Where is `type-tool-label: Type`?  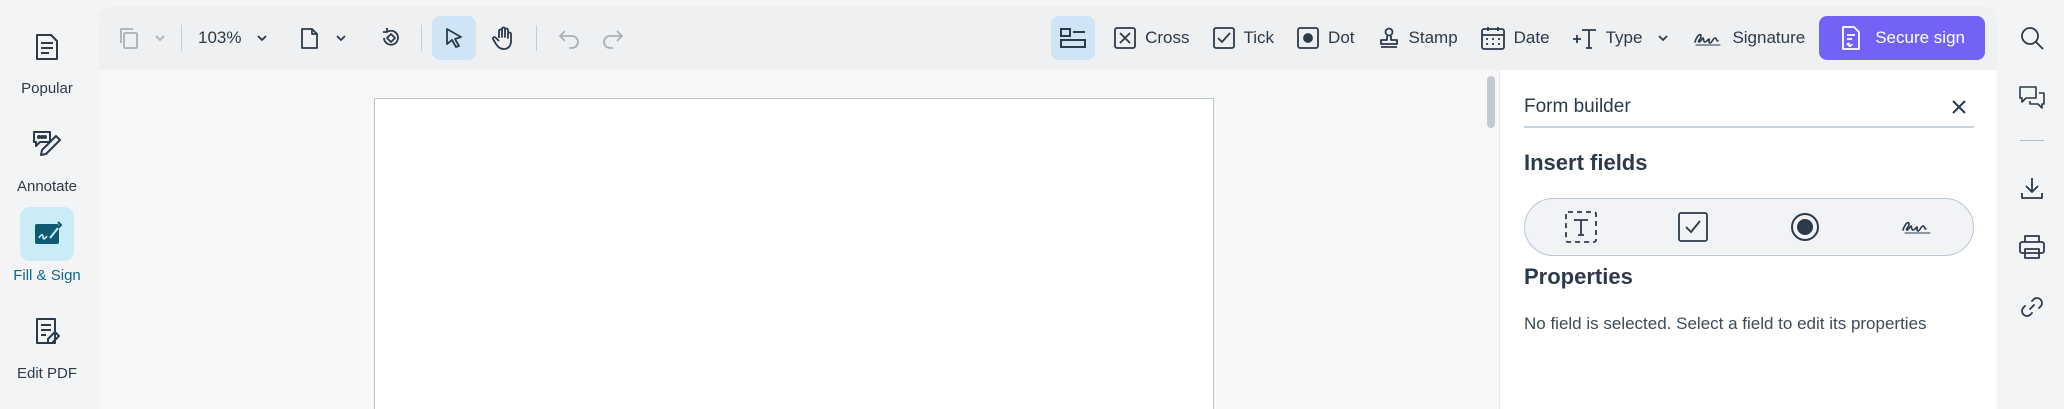 type-tool-label: Type is located at coordinates (1624, 37).